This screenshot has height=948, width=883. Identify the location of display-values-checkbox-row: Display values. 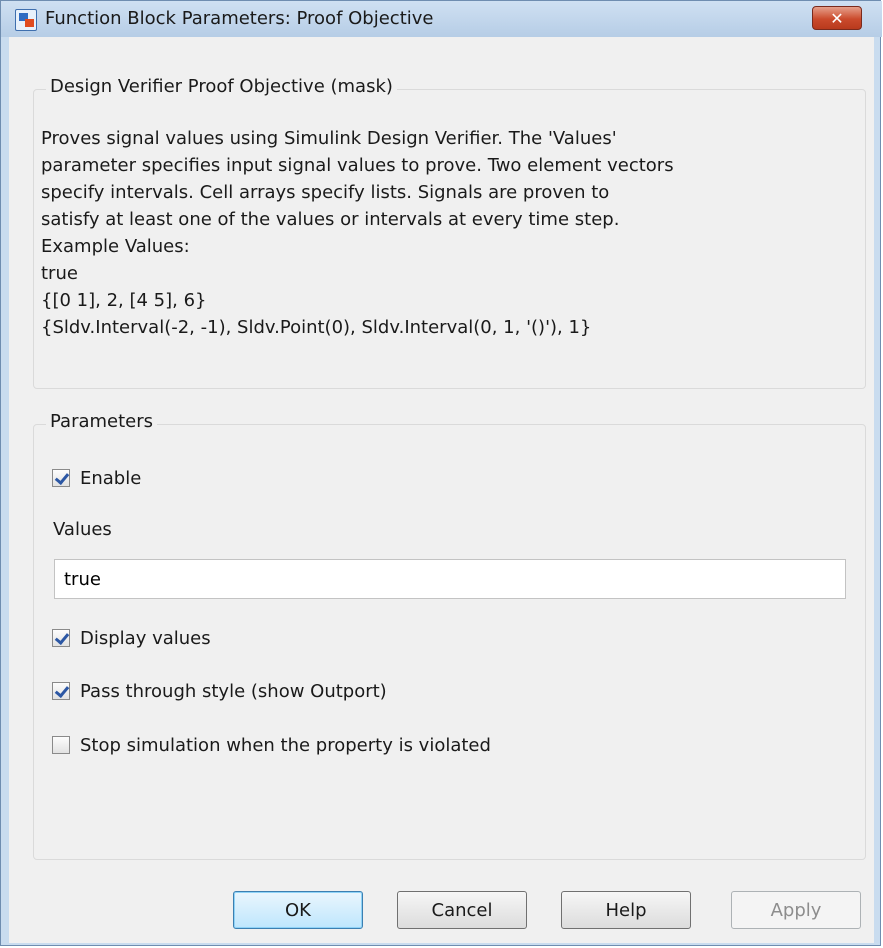
(131, 638).